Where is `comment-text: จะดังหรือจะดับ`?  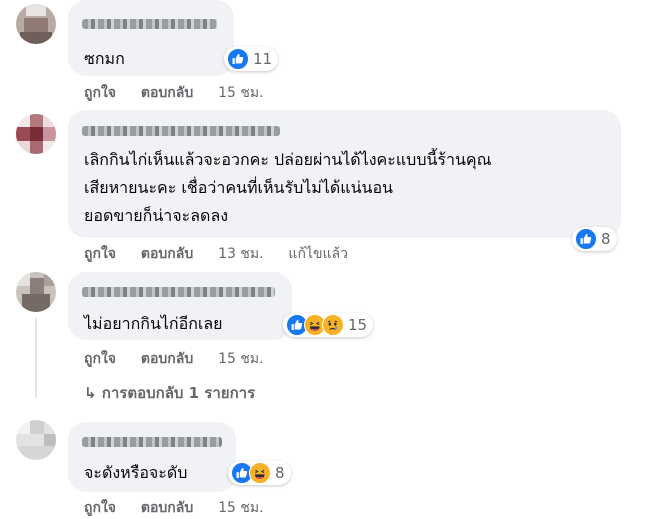
comment-text: จะดังหรือจะดับ is located at coordinates (136, 472).